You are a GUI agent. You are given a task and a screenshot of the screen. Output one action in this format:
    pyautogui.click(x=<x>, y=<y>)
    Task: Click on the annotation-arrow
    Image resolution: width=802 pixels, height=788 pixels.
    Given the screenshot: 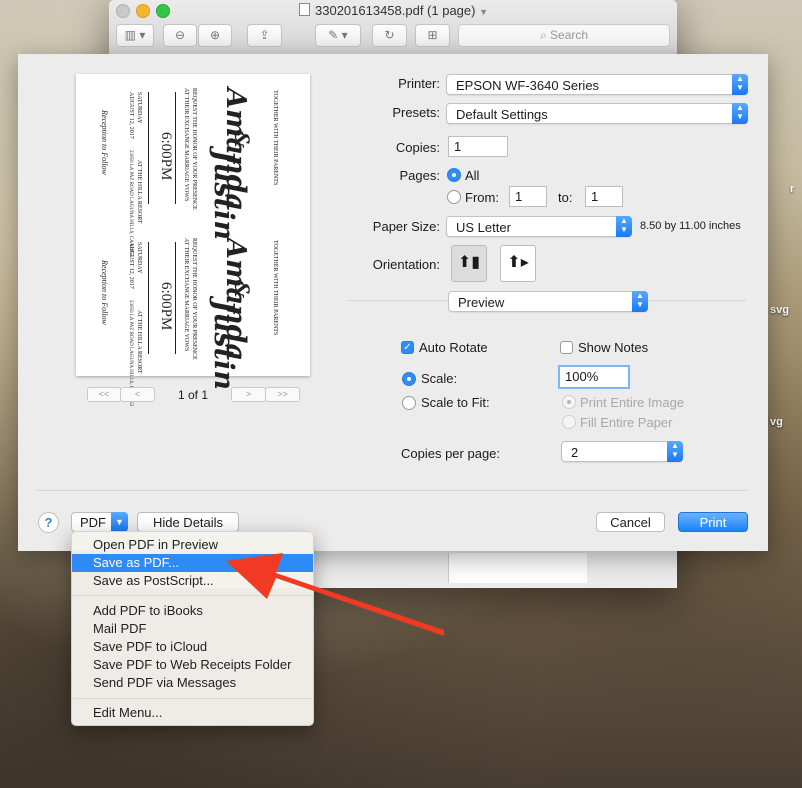 What is the action you would take?
    pyautogui.click(x=335, y=594)
    